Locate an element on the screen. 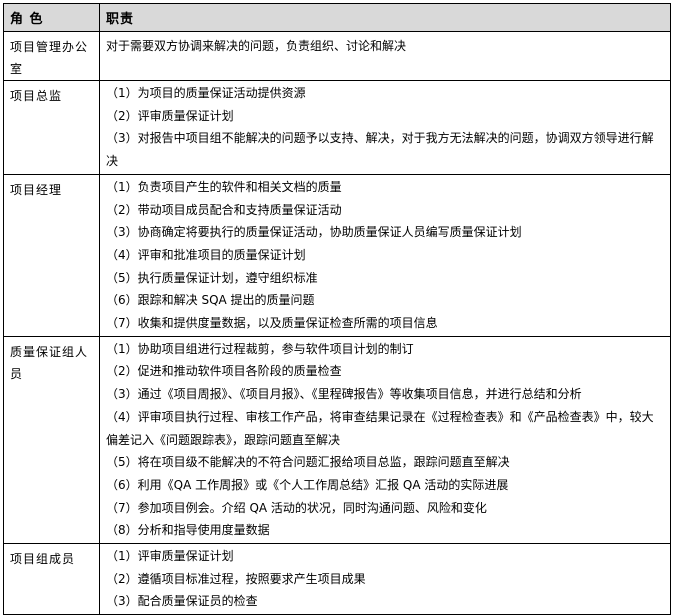 This screenshot has width=673, height=616. responsibility-item: （5）将在项目级不能解决的不符合问题汇报给项目总监，跟踪问题直至解决 is located at coordinates (308, 462).